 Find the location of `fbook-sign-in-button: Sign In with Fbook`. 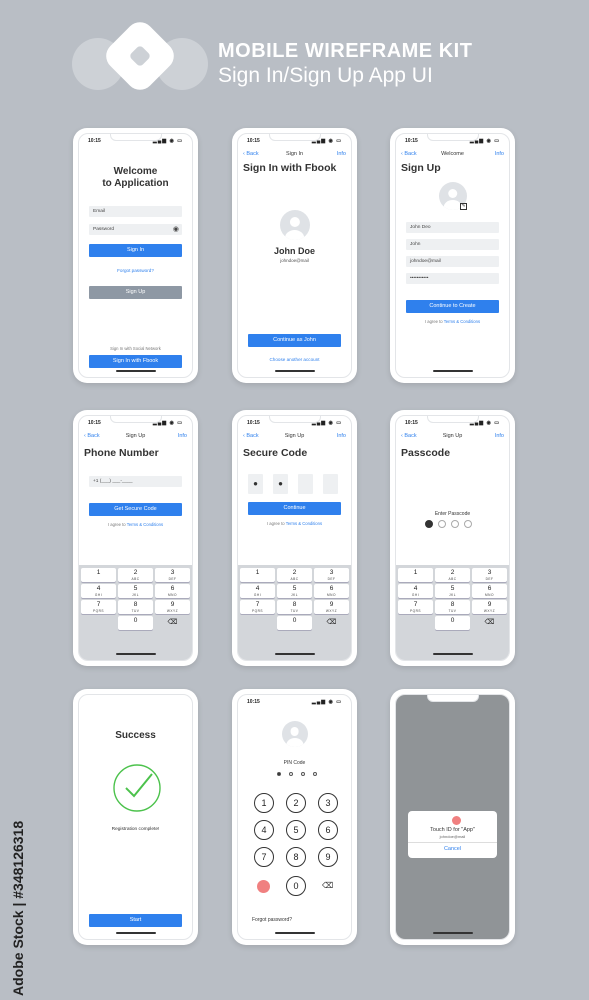

fbook-sign-in-button: Sign In with Fbook is located at coordinates (135, 361).